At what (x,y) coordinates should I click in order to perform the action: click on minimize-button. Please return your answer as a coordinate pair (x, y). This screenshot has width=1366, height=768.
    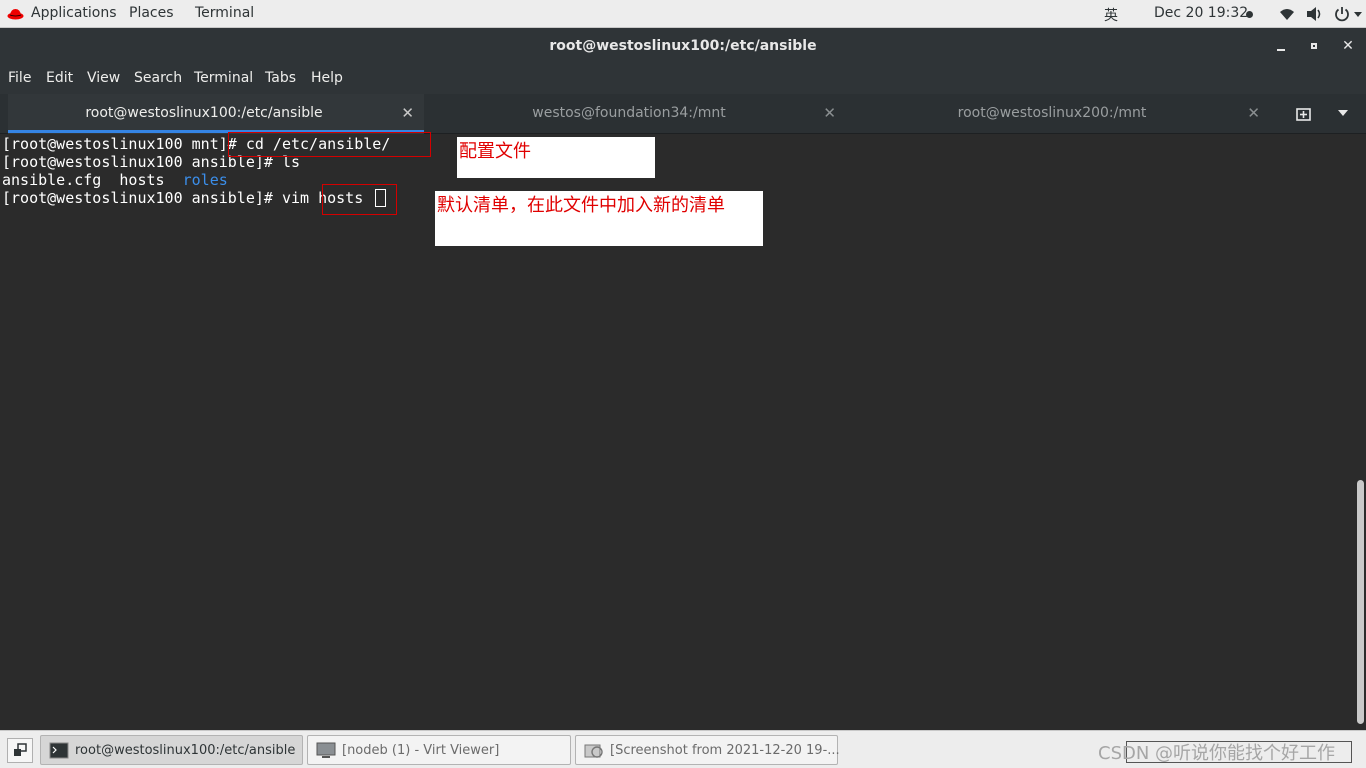
    Looking at the image, I should click on (1281, 46).